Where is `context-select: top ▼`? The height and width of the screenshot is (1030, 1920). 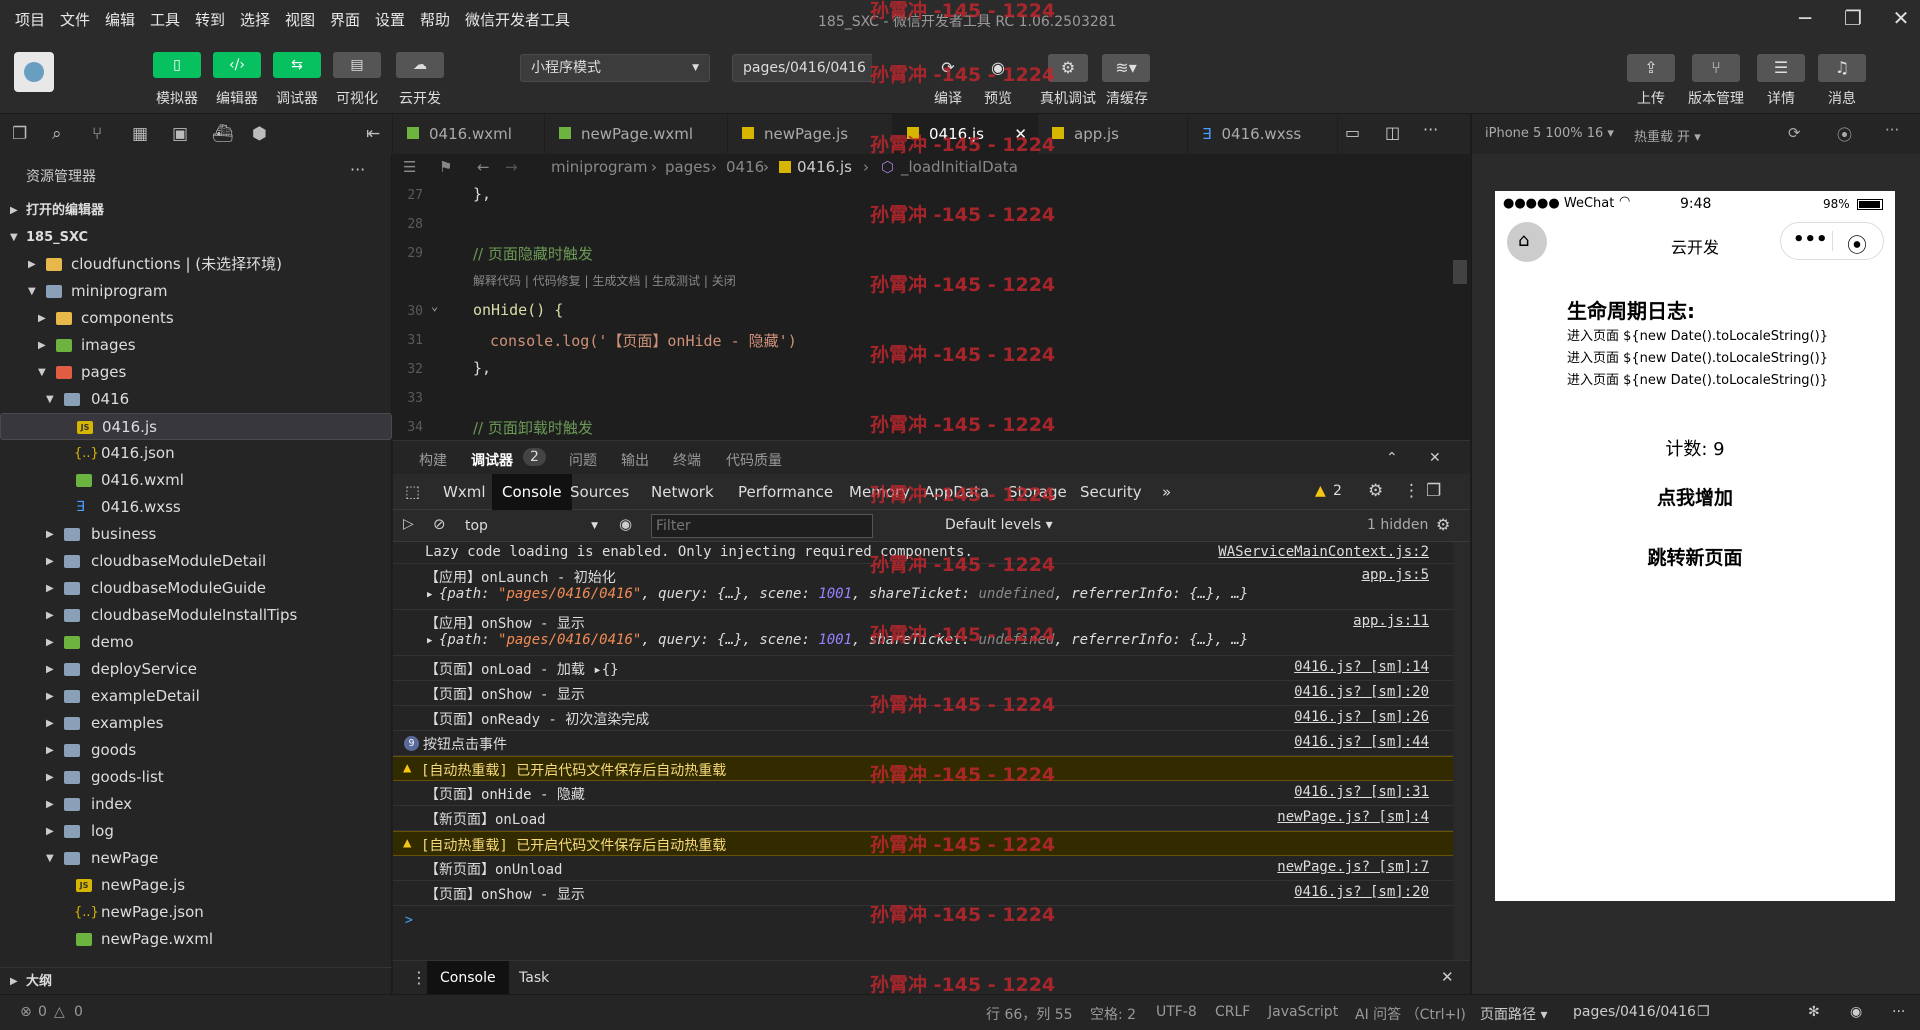 context-select: top ▼ is located at coordinates (531, 526).